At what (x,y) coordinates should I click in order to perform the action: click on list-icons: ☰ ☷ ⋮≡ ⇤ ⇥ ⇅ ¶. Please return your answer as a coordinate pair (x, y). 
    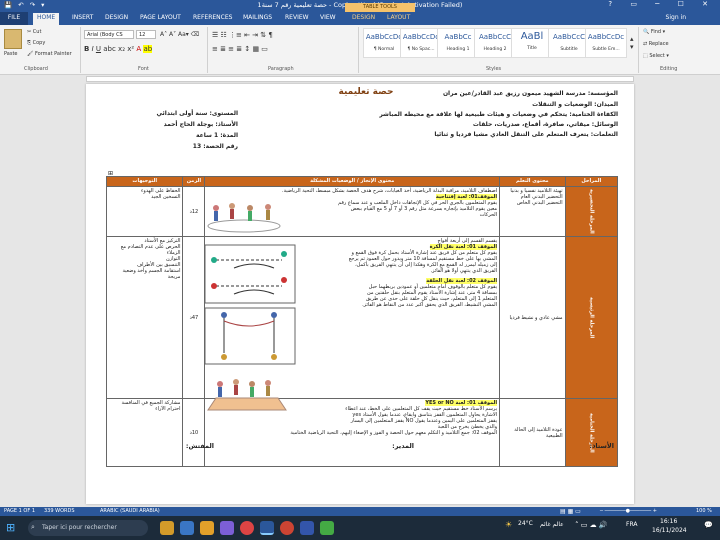
    Looking at the image, I should click on (242, 35).